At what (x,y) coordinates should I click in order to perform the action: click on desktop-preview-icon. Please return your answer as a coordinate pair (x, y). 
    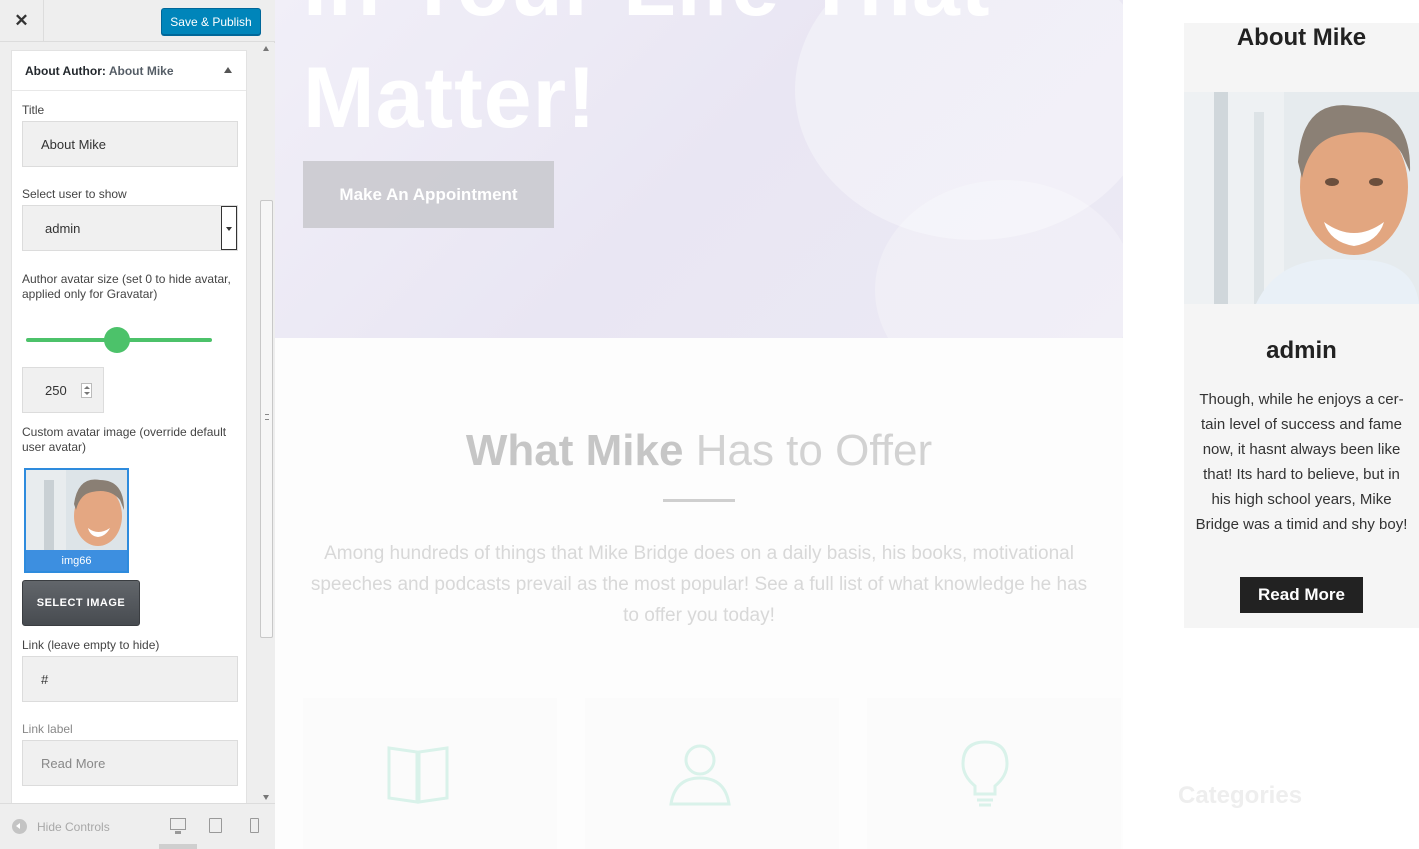
    Looking at the image, I should click on (178, 826).